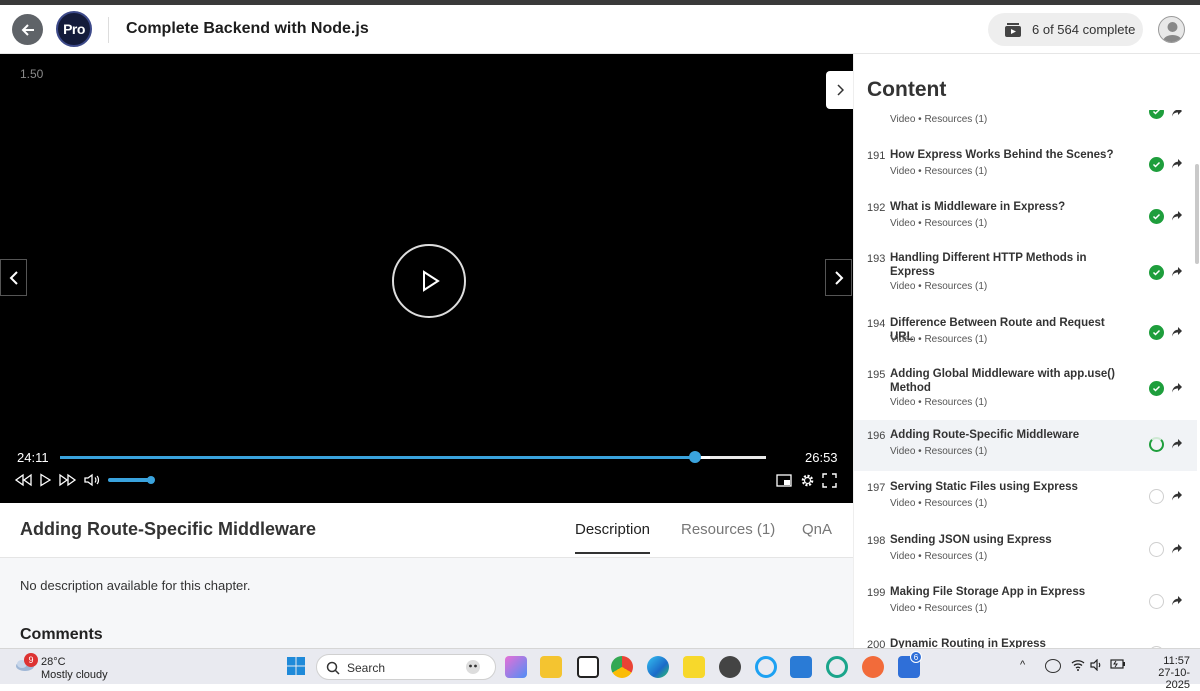 The image size is (1200, 691). I want to click on rewind-button, so click(23, 480).